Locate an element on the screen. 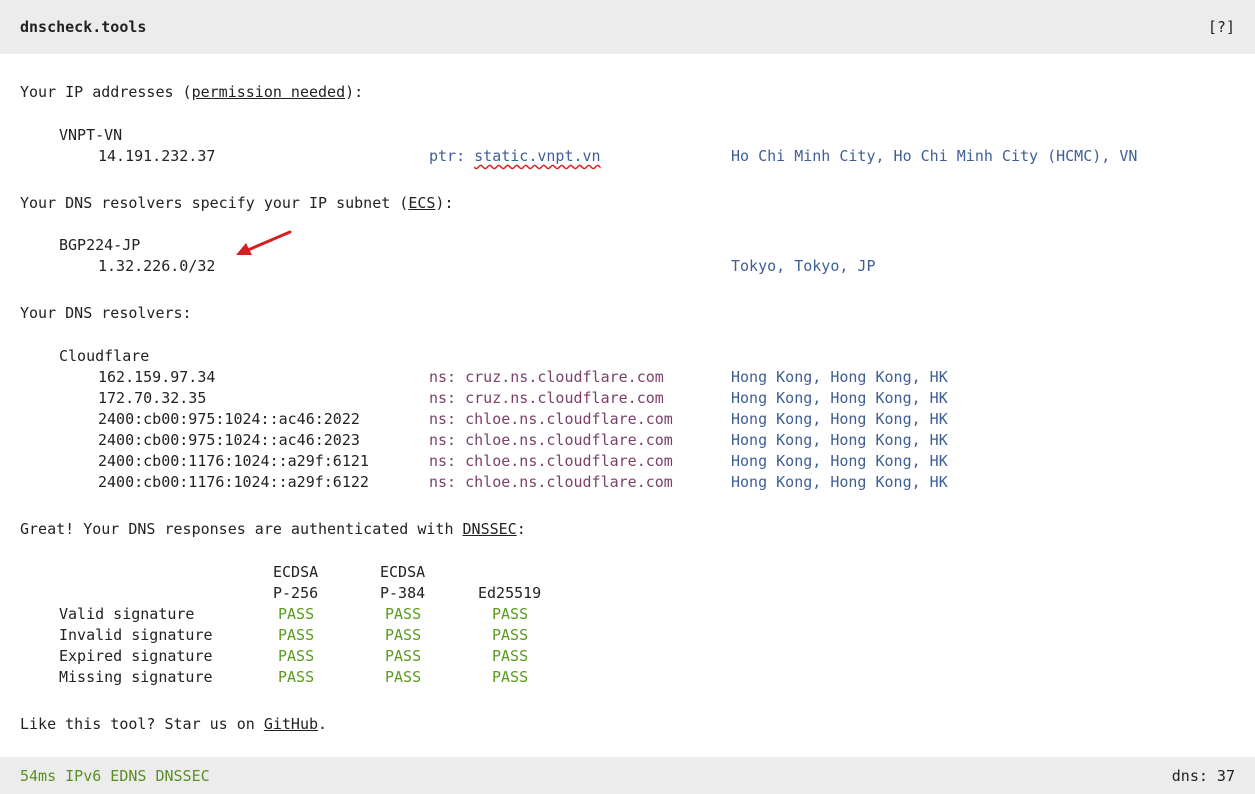  github-note: Like this tool? Star us on GitHub. is located at coordinates (174, 724).